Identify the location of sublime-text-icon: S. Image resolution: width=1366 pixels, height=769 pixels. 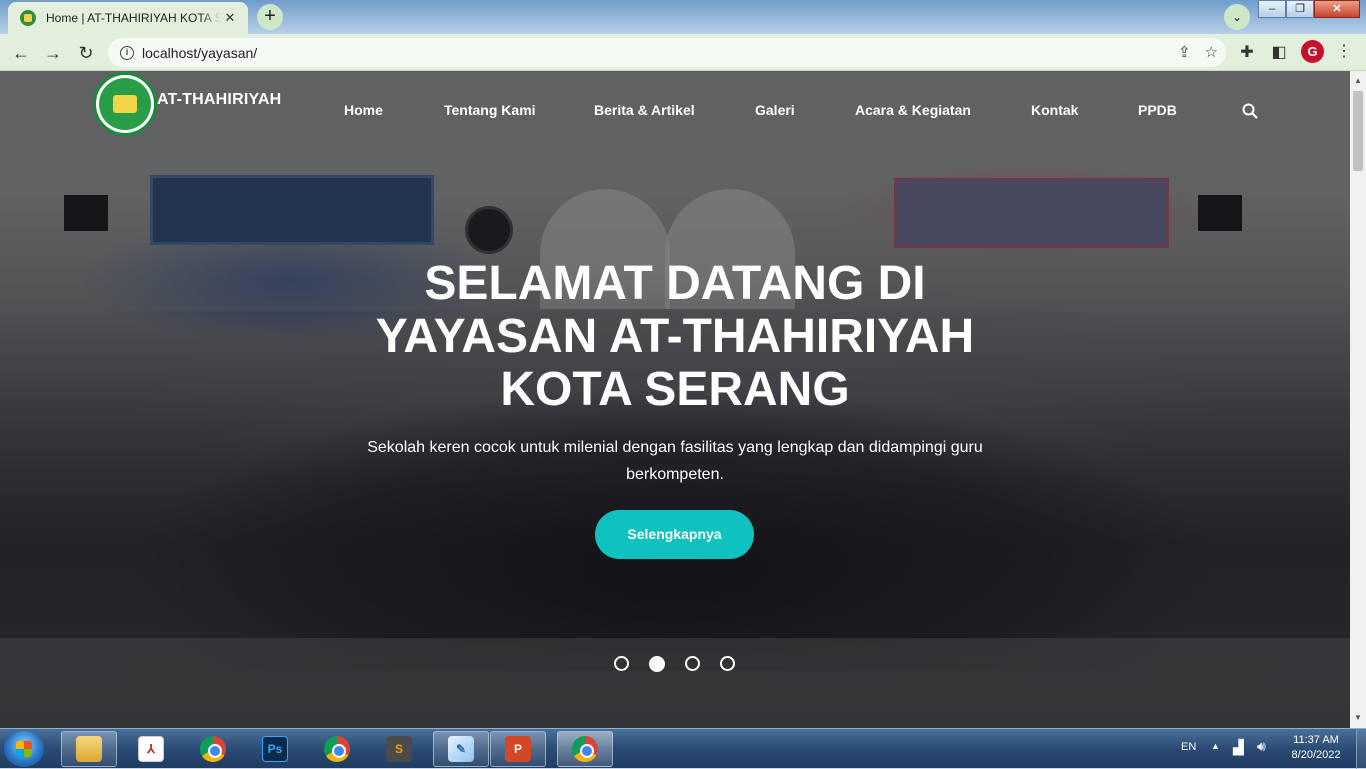
(399, 749).